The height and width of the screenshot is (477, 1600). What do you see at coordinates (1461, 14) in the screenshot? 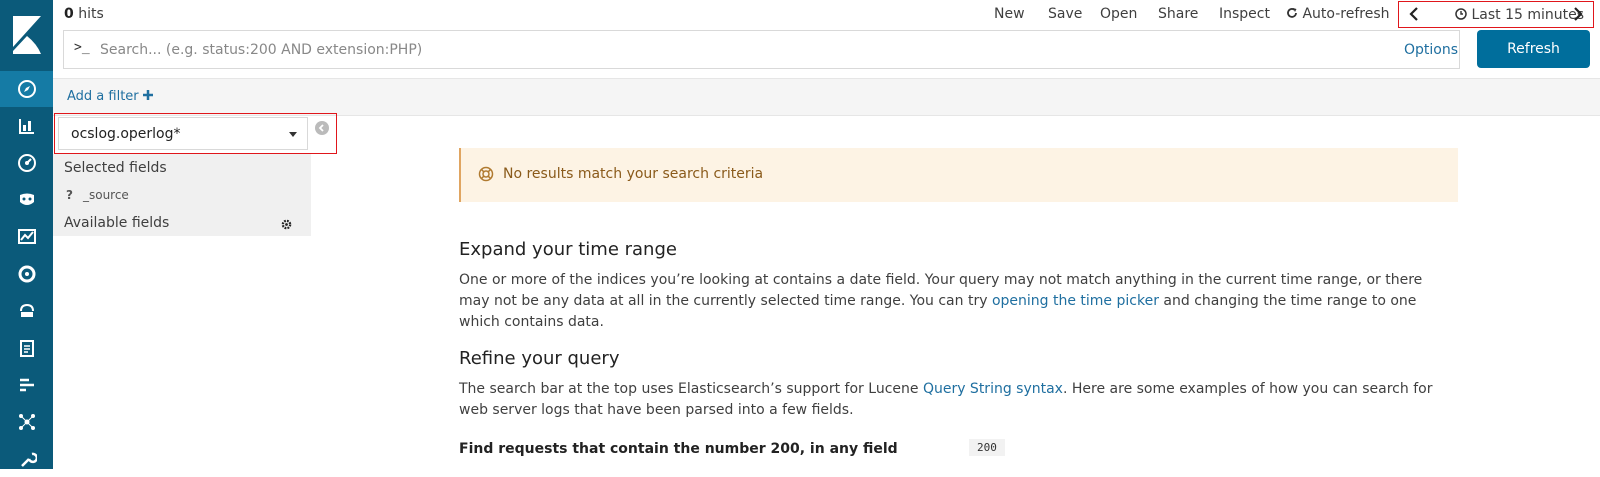
I see `clock-icon` at bounding box center [1461, 14].